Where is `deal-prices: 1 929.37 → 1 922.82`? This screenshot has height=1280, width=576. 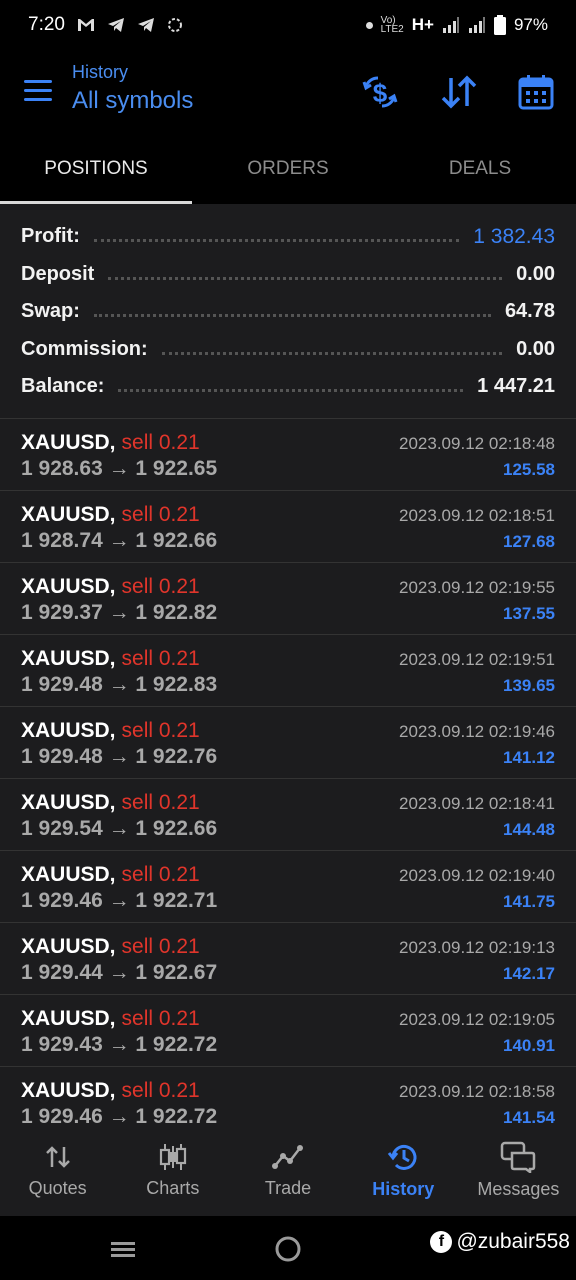 deal-prices: 1 929.37 → 1 922.82 is located at coordinates (119, 612).